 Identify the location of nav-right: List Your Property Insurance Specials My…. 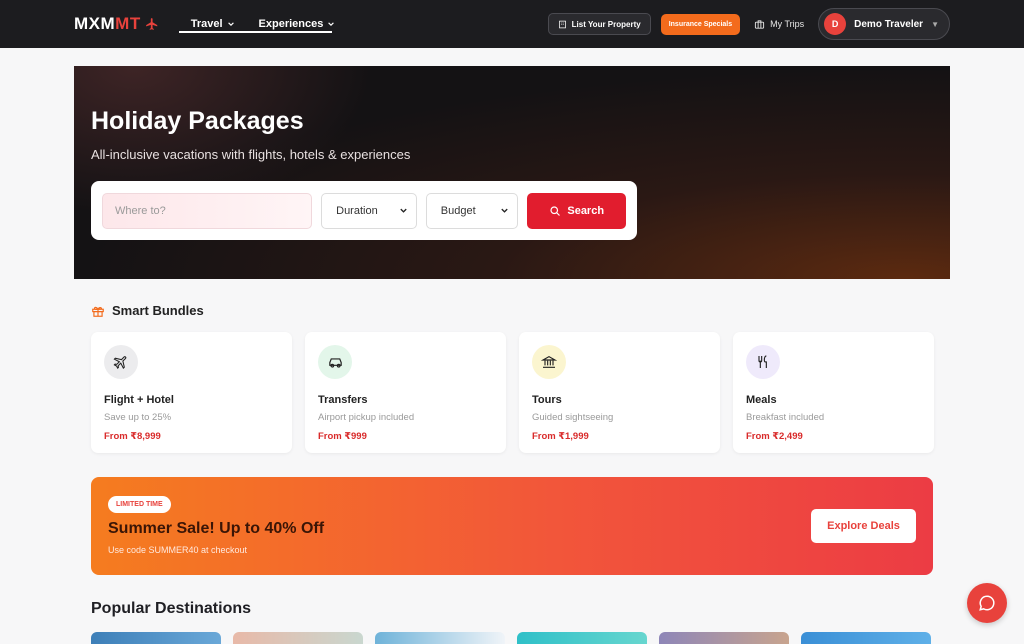
(748, 24).